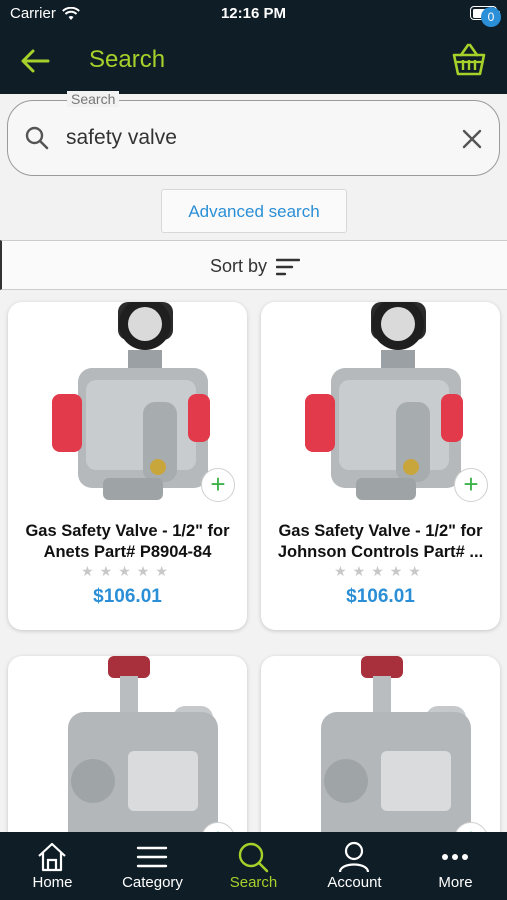  I want to click on tab-label: Account, so click(354, 882).